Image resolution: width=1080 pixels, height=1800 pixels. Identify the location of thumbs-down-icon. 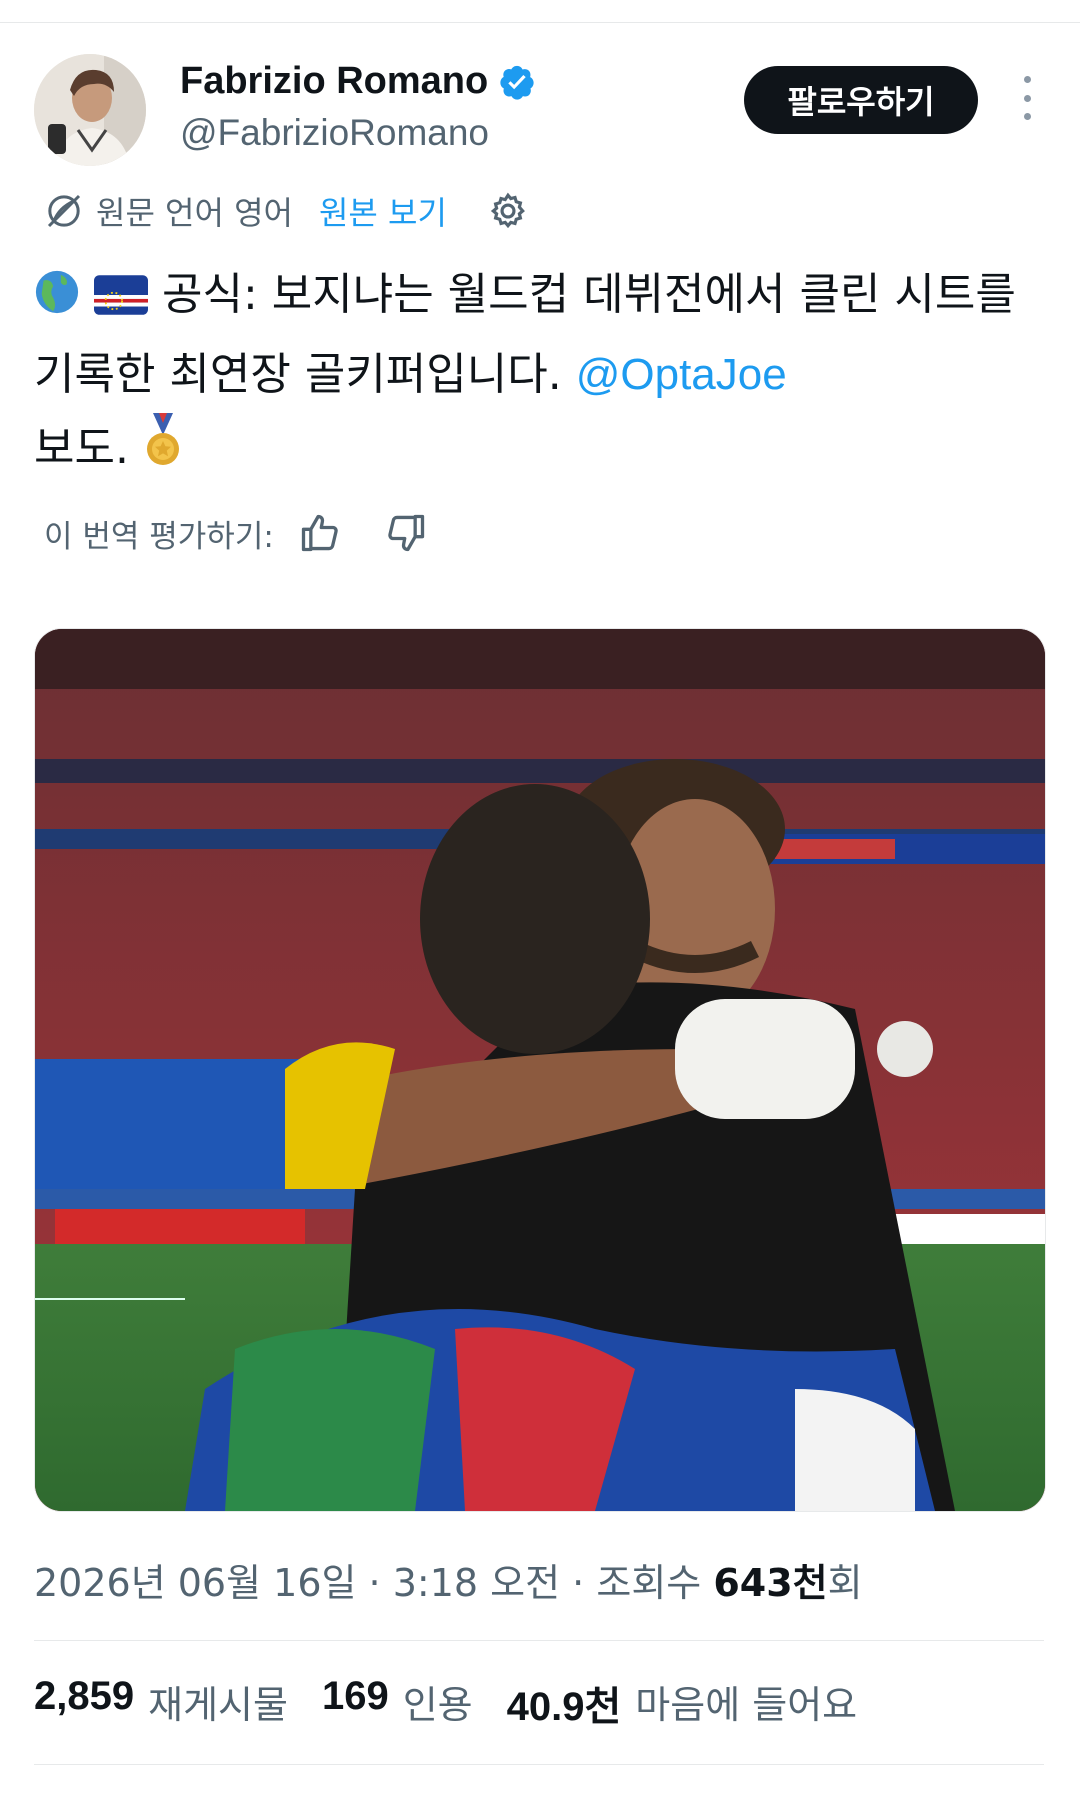
(406, 533).